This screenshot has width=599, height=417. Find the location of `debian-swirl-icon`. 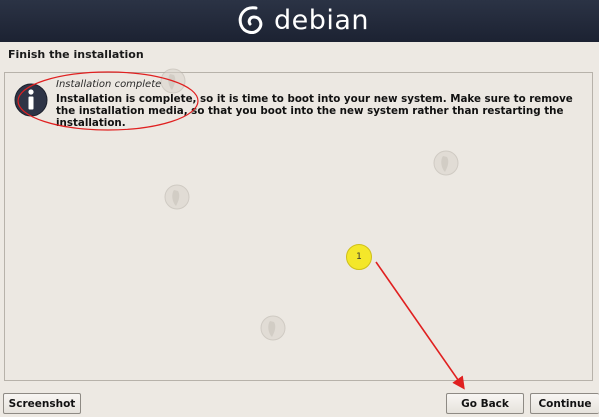

debian-swirl-icon is located at coordinates (250, 20).